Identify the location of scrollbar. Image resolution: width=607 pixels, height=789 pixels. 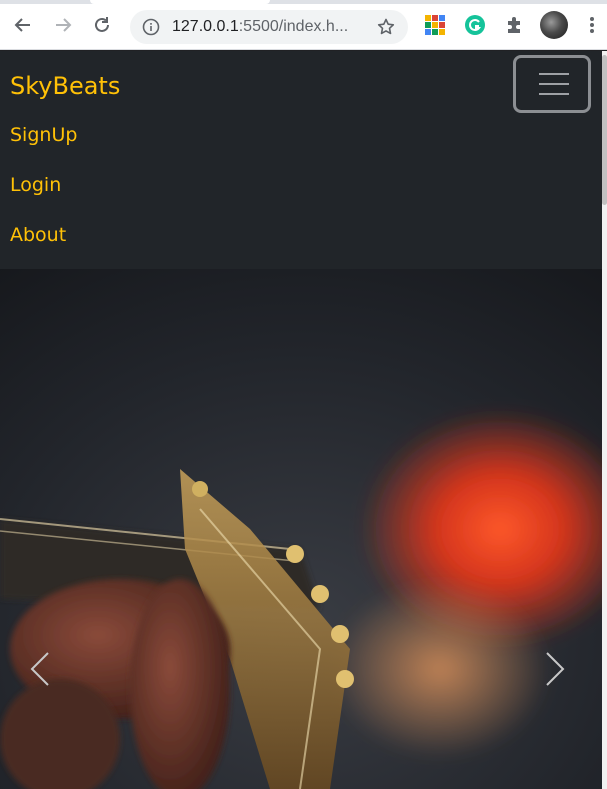
(604, 420).